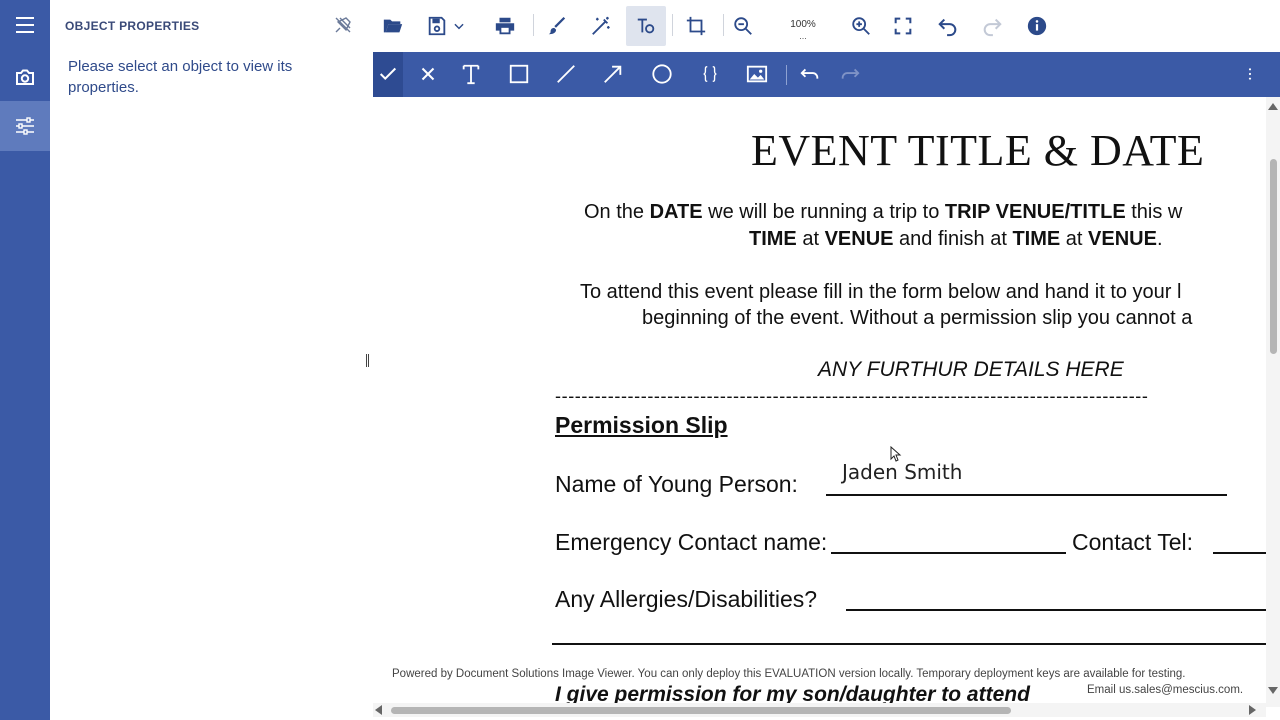  I want to click on line-tool-button, so click(566, 74).